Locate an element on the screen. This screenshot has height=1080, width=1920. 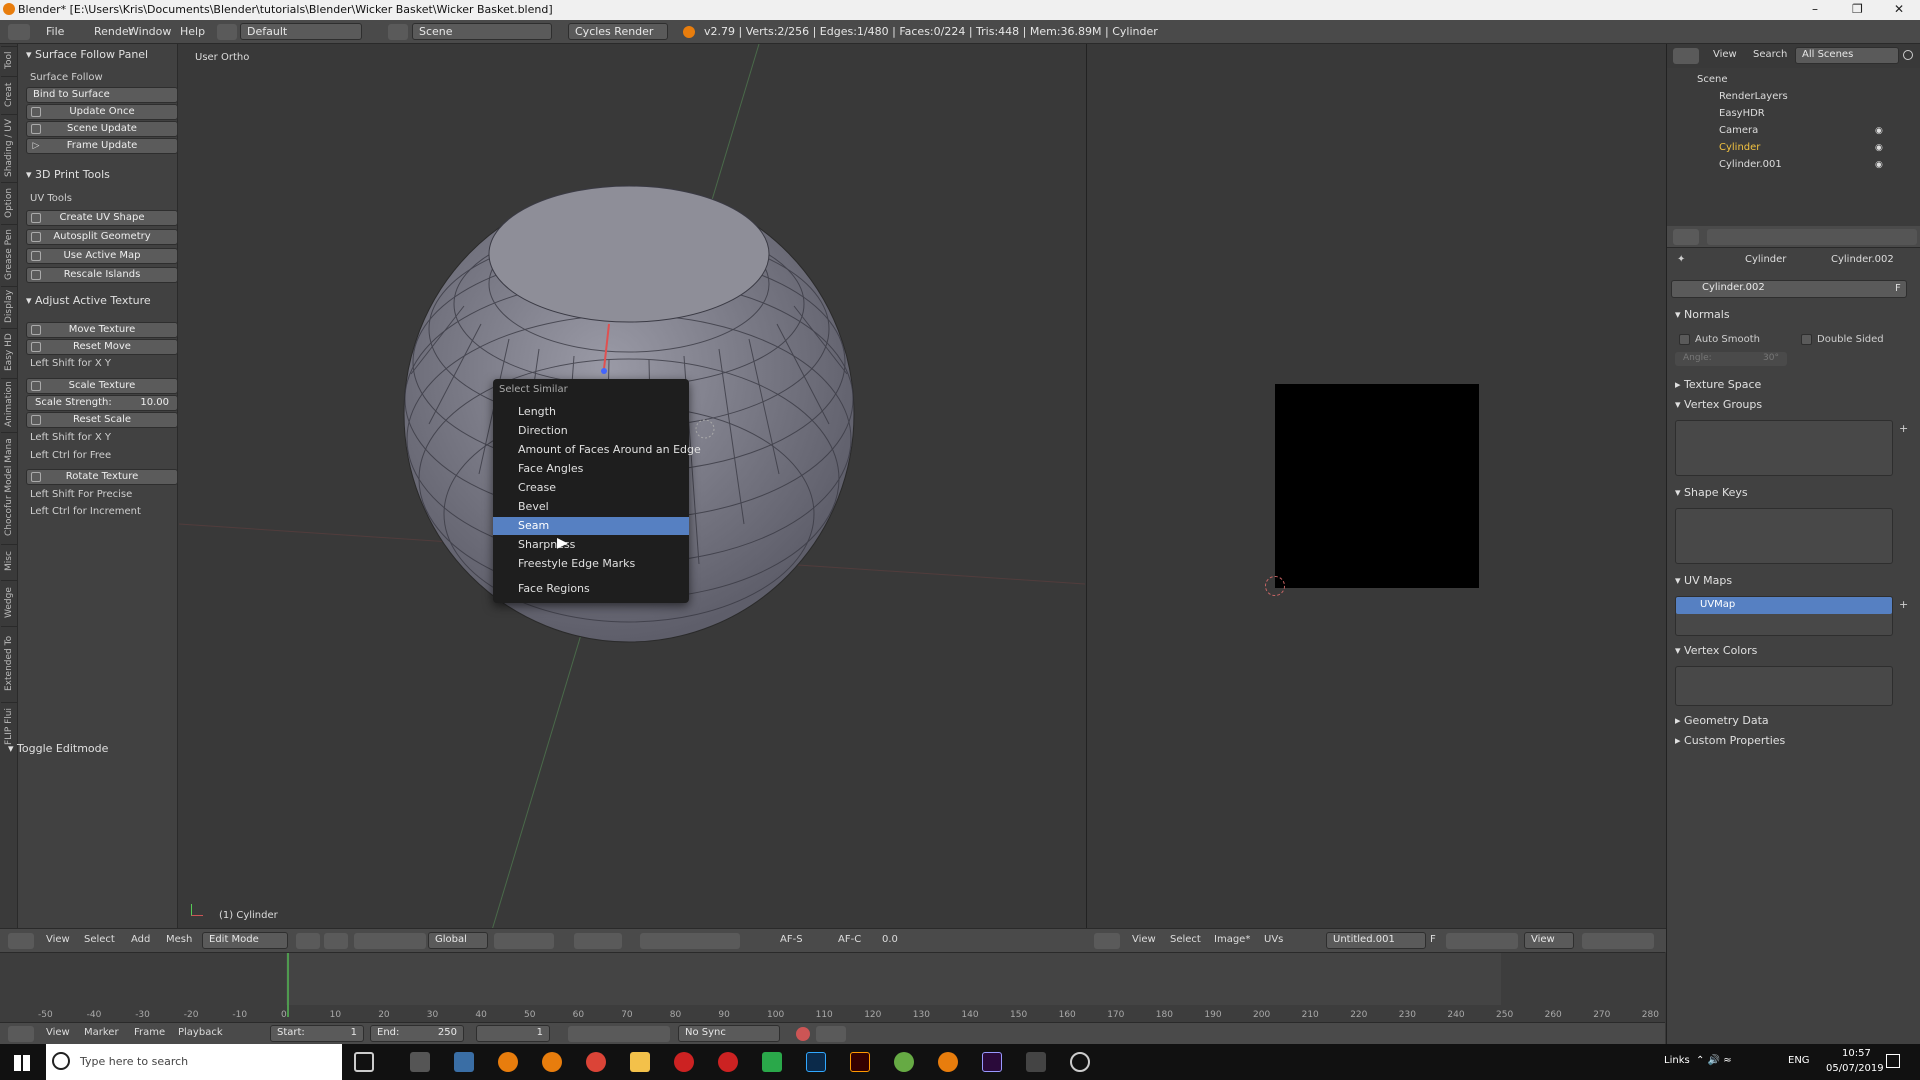
file-explorer-icon is located at coordinates (640, 1062).